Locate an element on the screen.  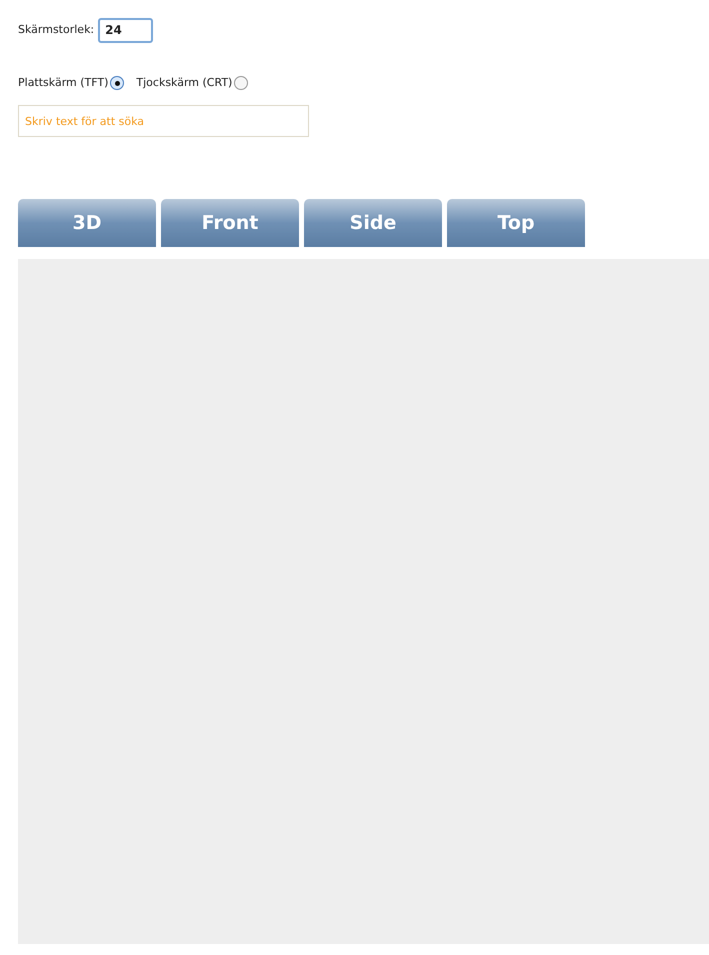
view-tab: Front is located at coordinates (230, 223).